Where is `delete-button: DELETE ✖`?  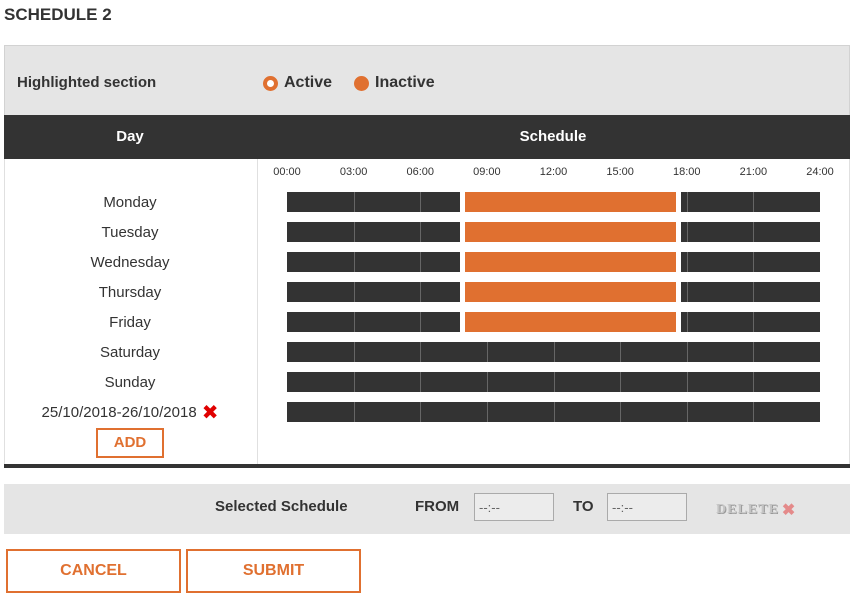 delete-button: DELETE ✖ is located at coordinates (756, 510).